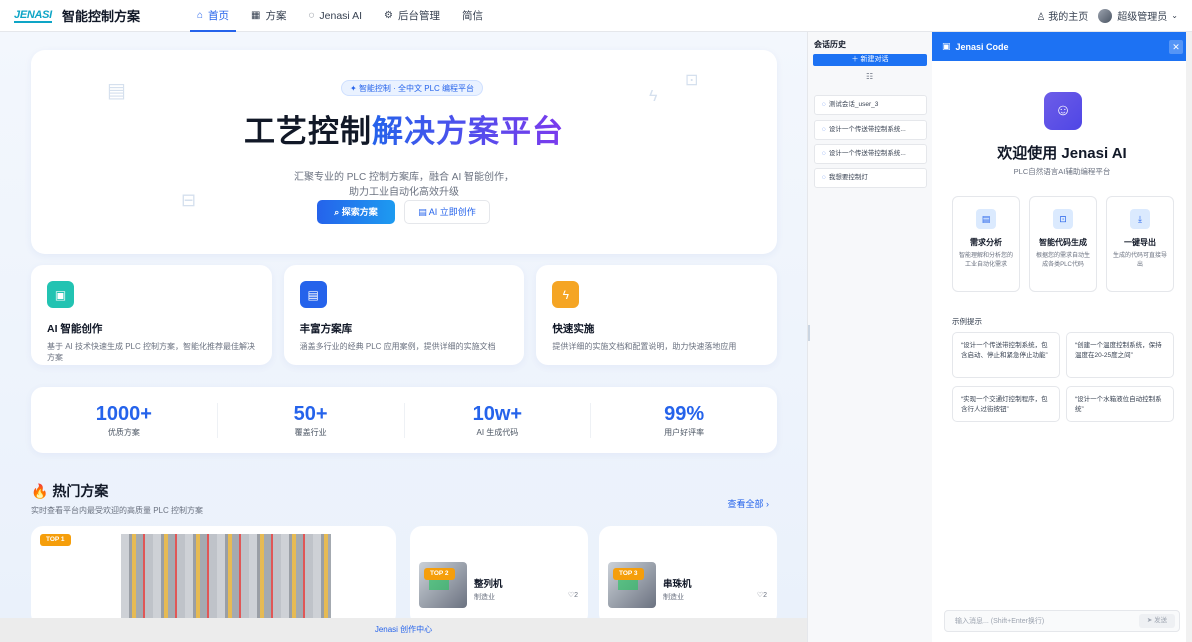 Image resolution: width=1192 pixels, height=642 pixels. I want to click on feature-card: ϟ 快速实施 提供详细的实施文档和配置说明，助力快速落地应用, so click(657, 315).